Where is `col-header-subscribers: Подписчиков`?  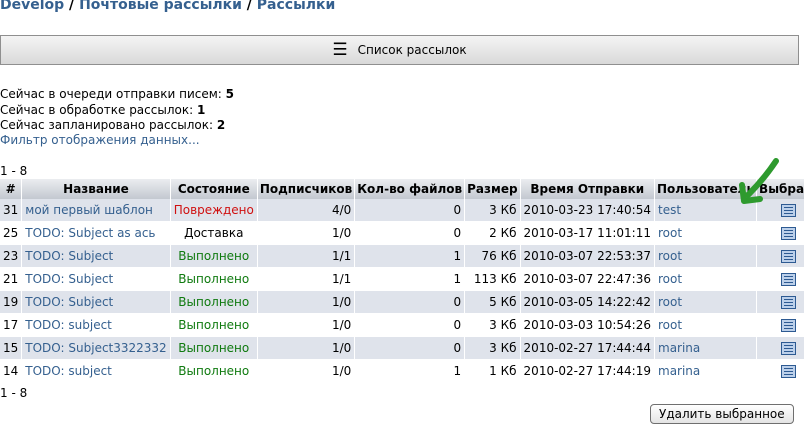
col-header-subscribers: Подписчиков is located at coordinates (306, 189).